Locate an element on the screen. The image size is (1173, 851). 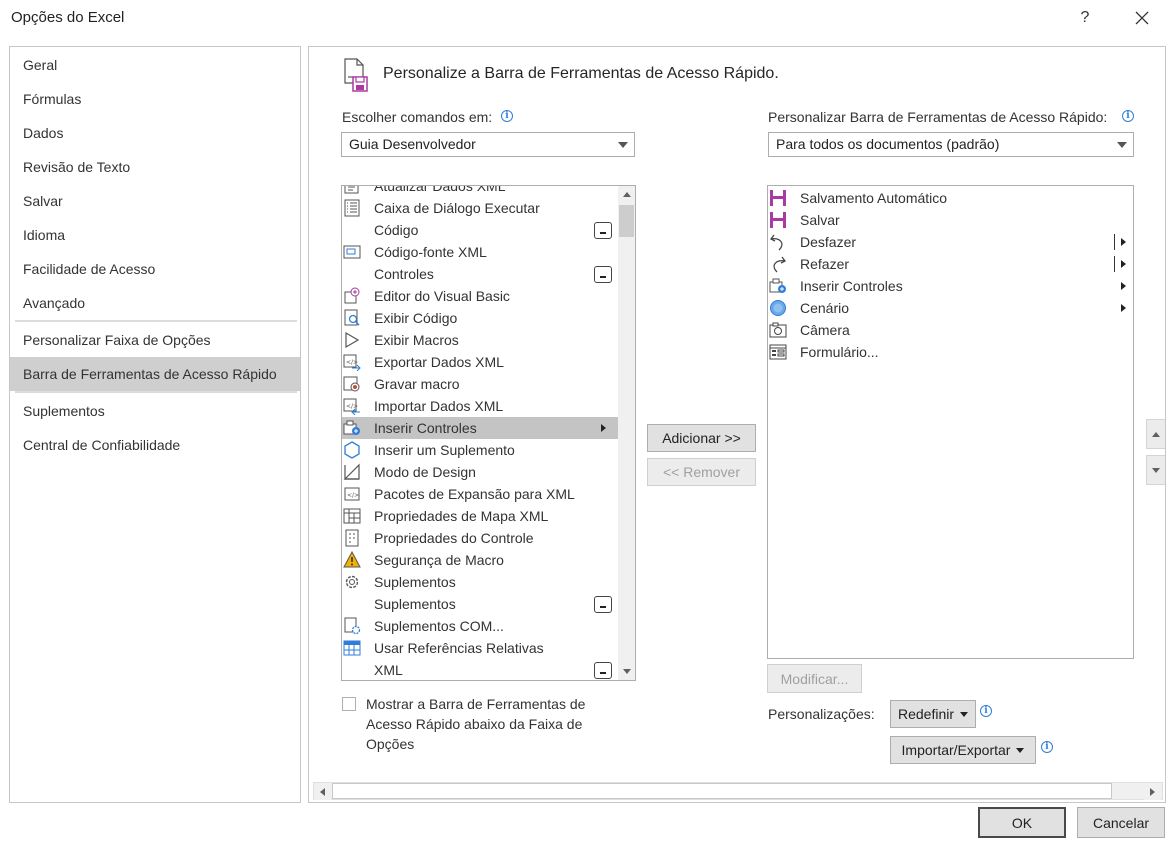
customize-qat-value: Para todos os documentos (padrão) is located at coordinates (888, 144).